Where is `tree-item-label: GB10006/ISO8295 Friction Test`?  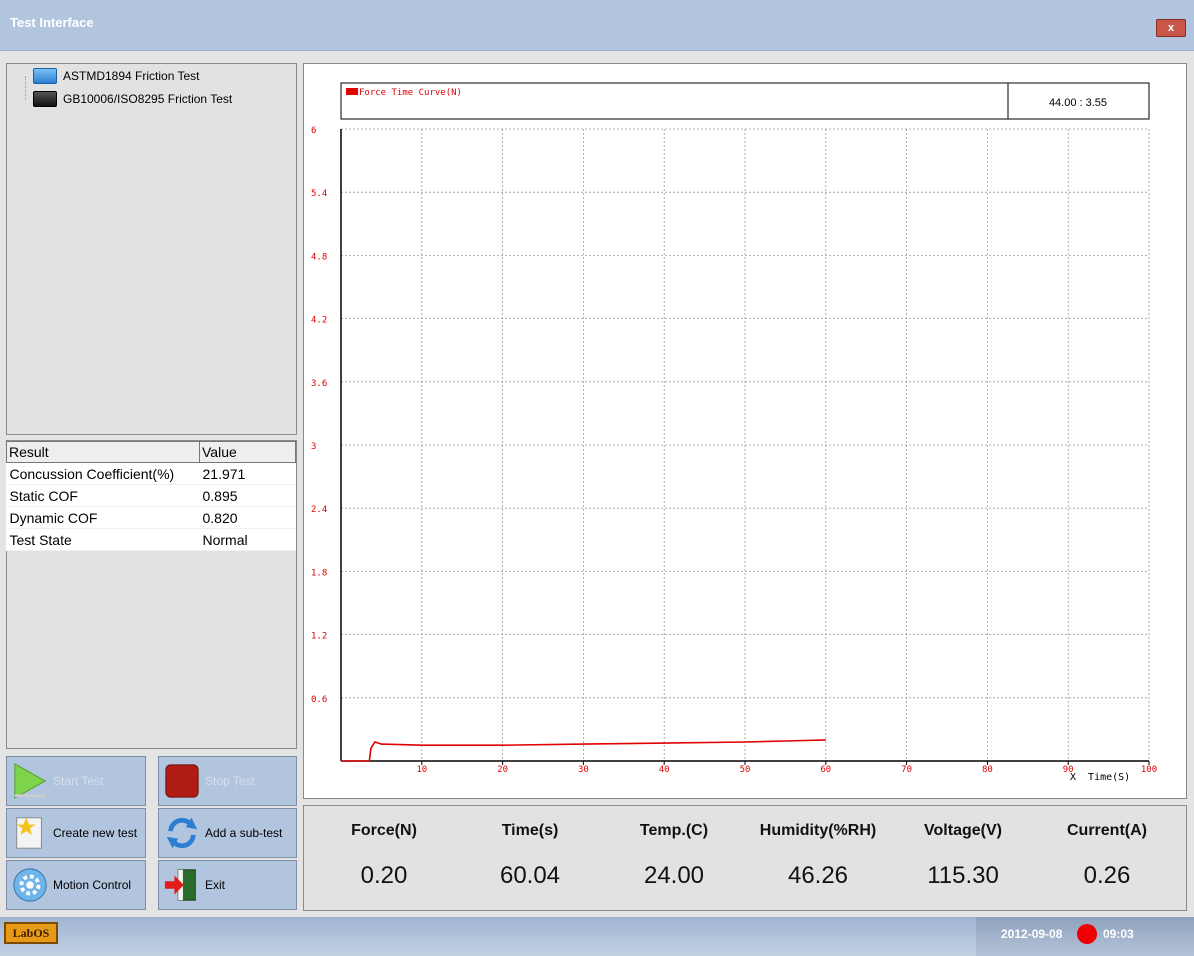 tree-item-label: GB10006/ISO8295 Friction Test is located at coordinates (148, 99).